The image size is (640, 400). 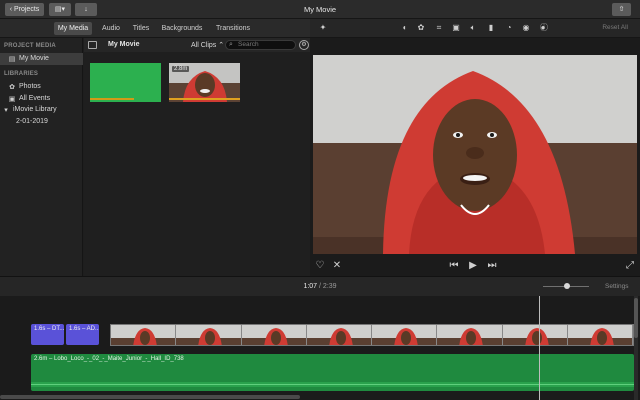 I want to click on share-button: ⇧, so click(x=621, y=9).